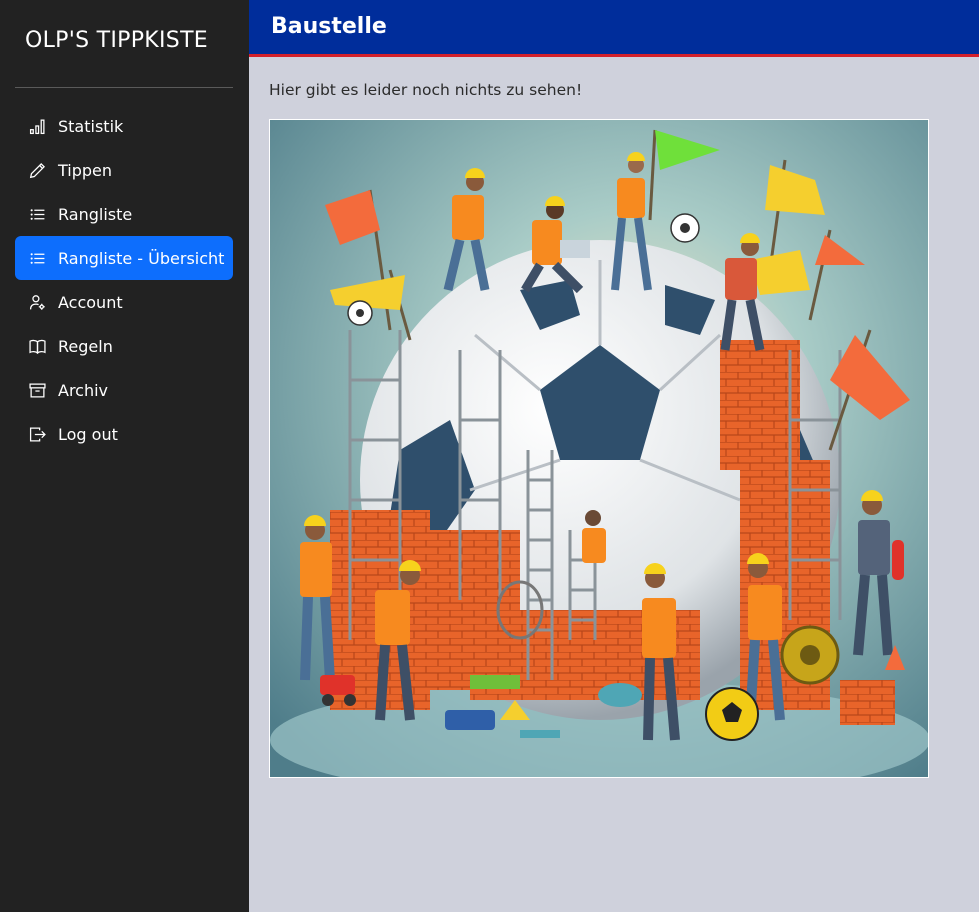 This screenshot has height=912, width=979. I want to click on page-header: Baustelle, so click(614, 28).